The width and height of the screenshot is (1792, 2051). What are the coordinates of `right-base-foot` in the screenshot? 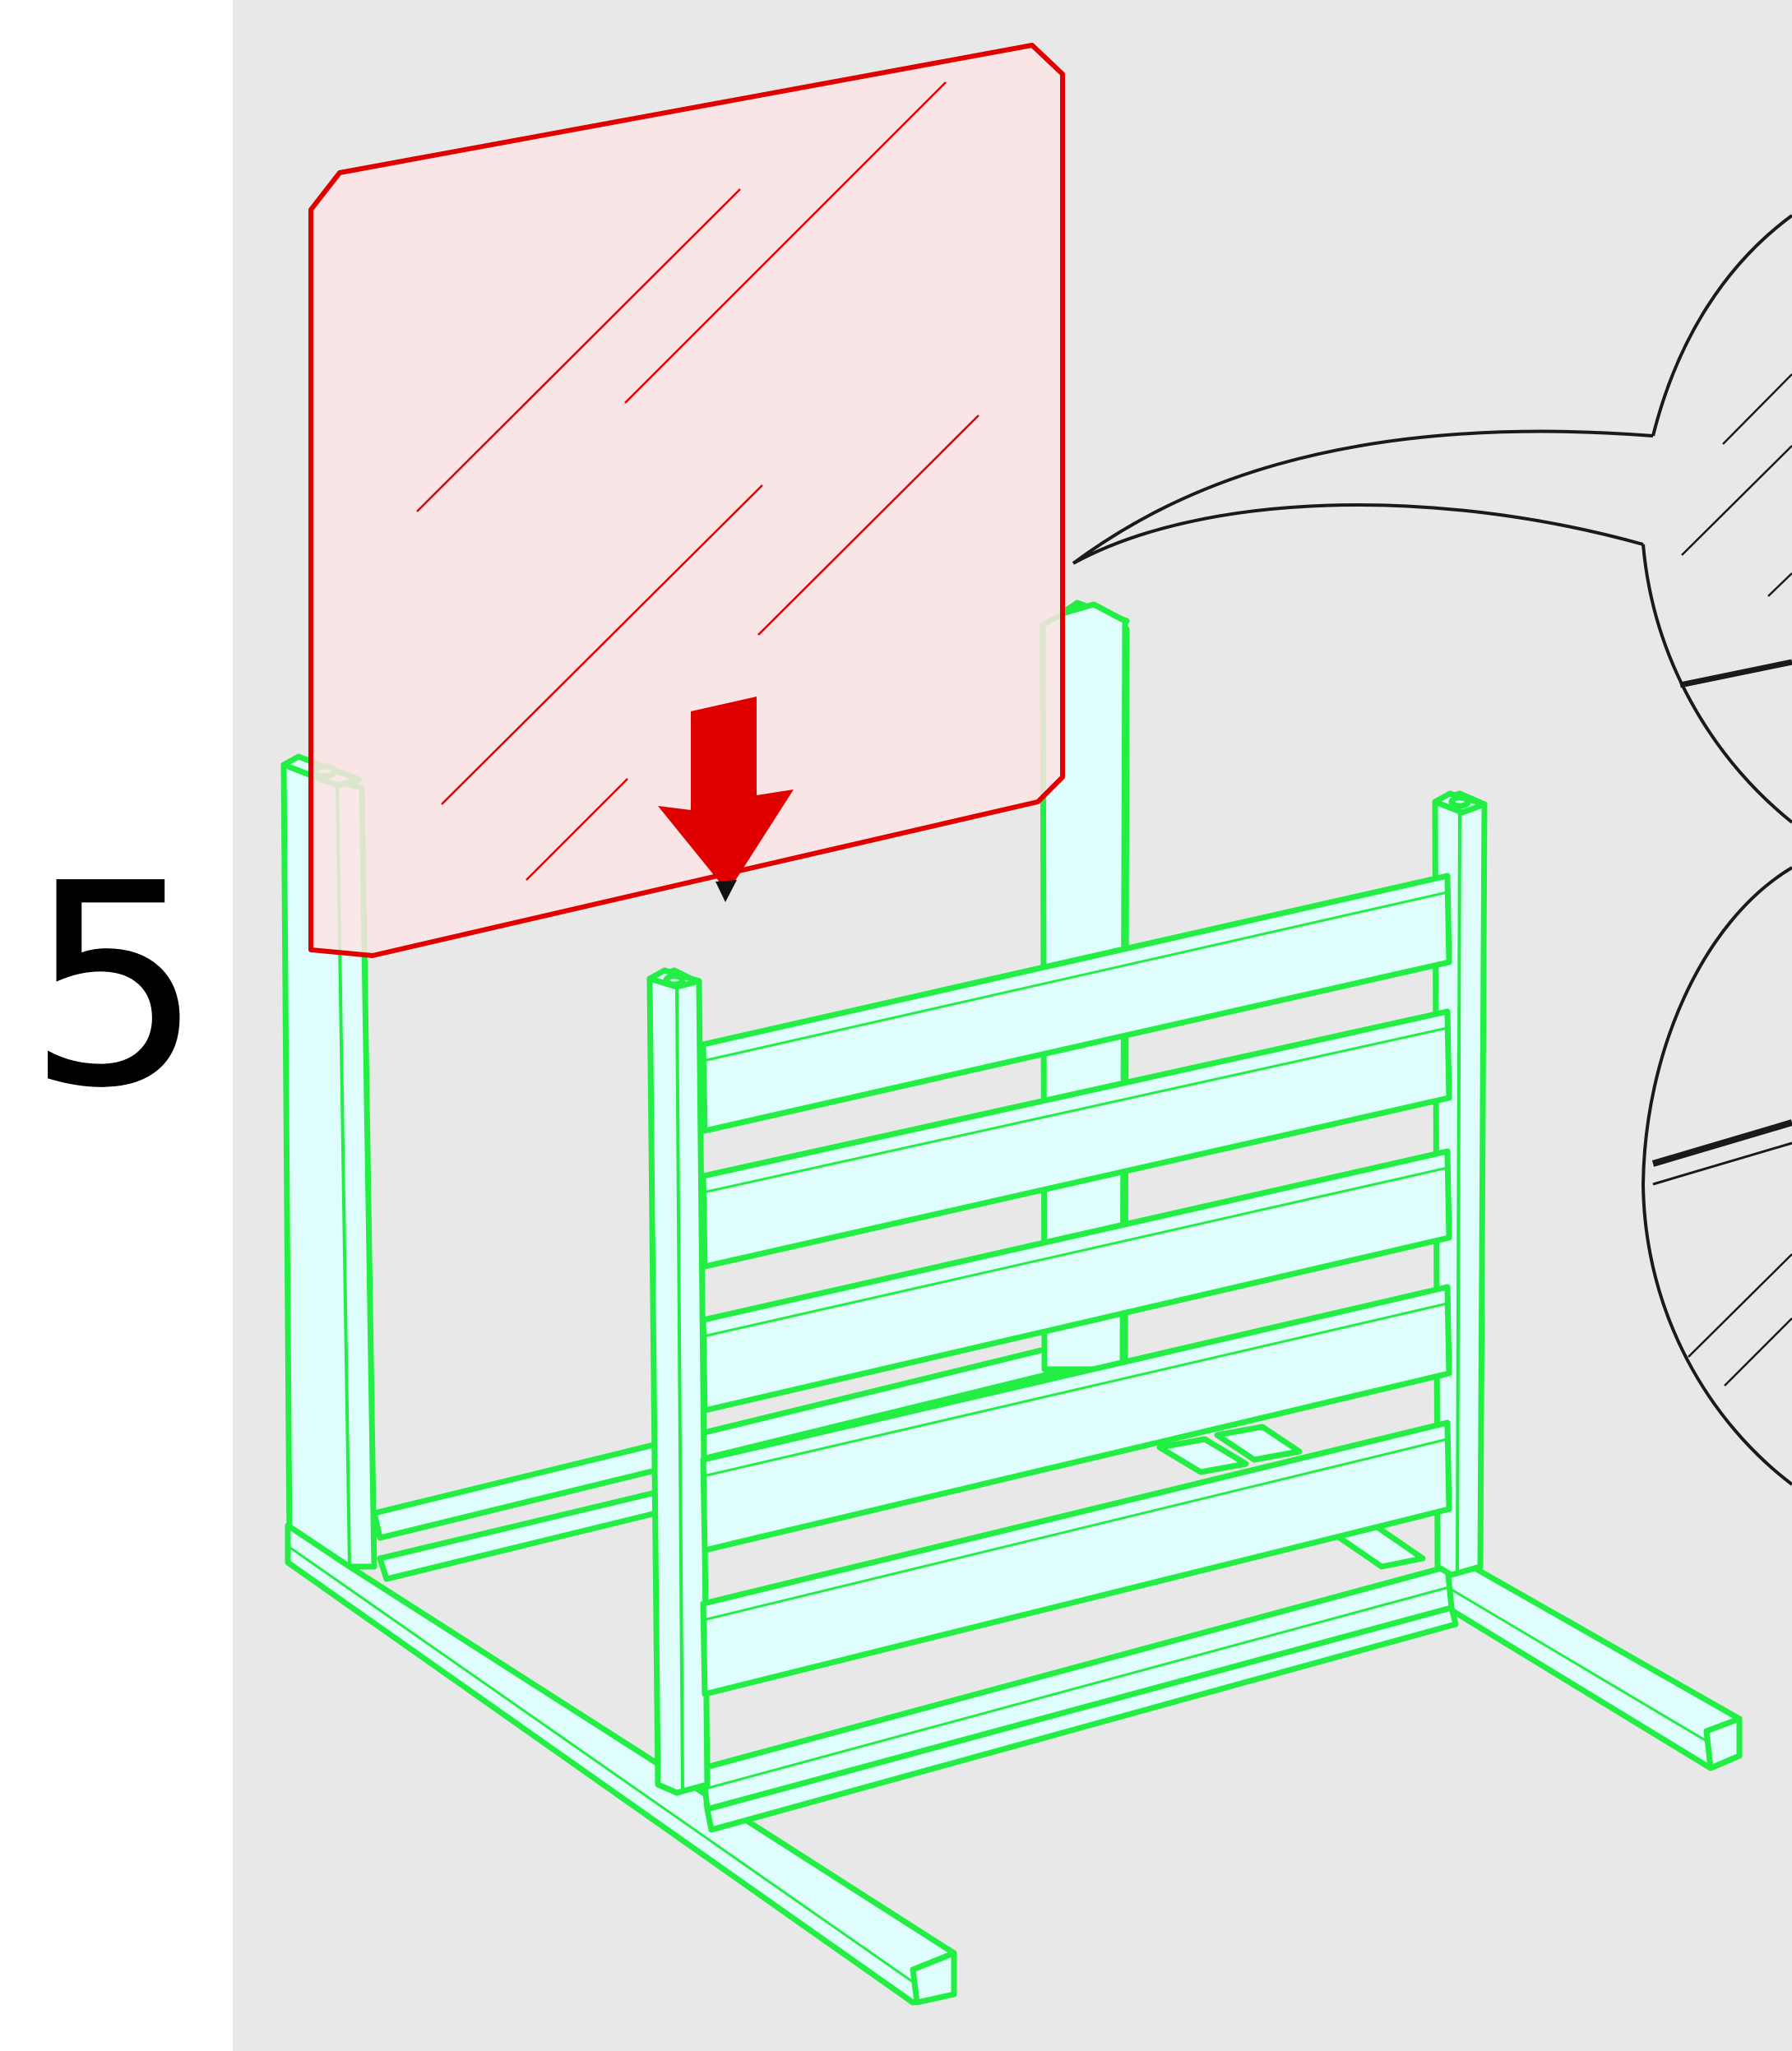 It's located at (1593, 1667).